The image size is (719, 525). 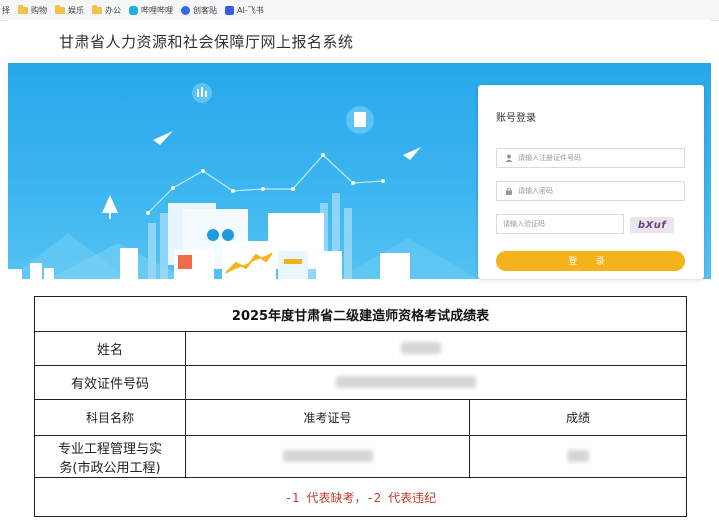 What do you see at coordinates (110, 382) in the screenshot?
I see `id-label: 有效证件号码` at bounding box center [110, 382].